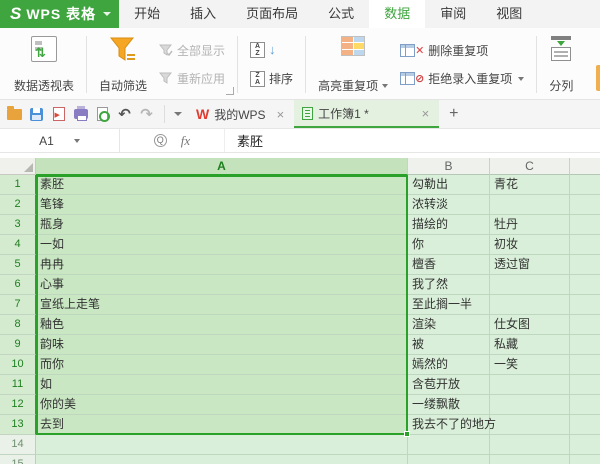  I want to click on cell-C1: 青花, so click(530, 185).